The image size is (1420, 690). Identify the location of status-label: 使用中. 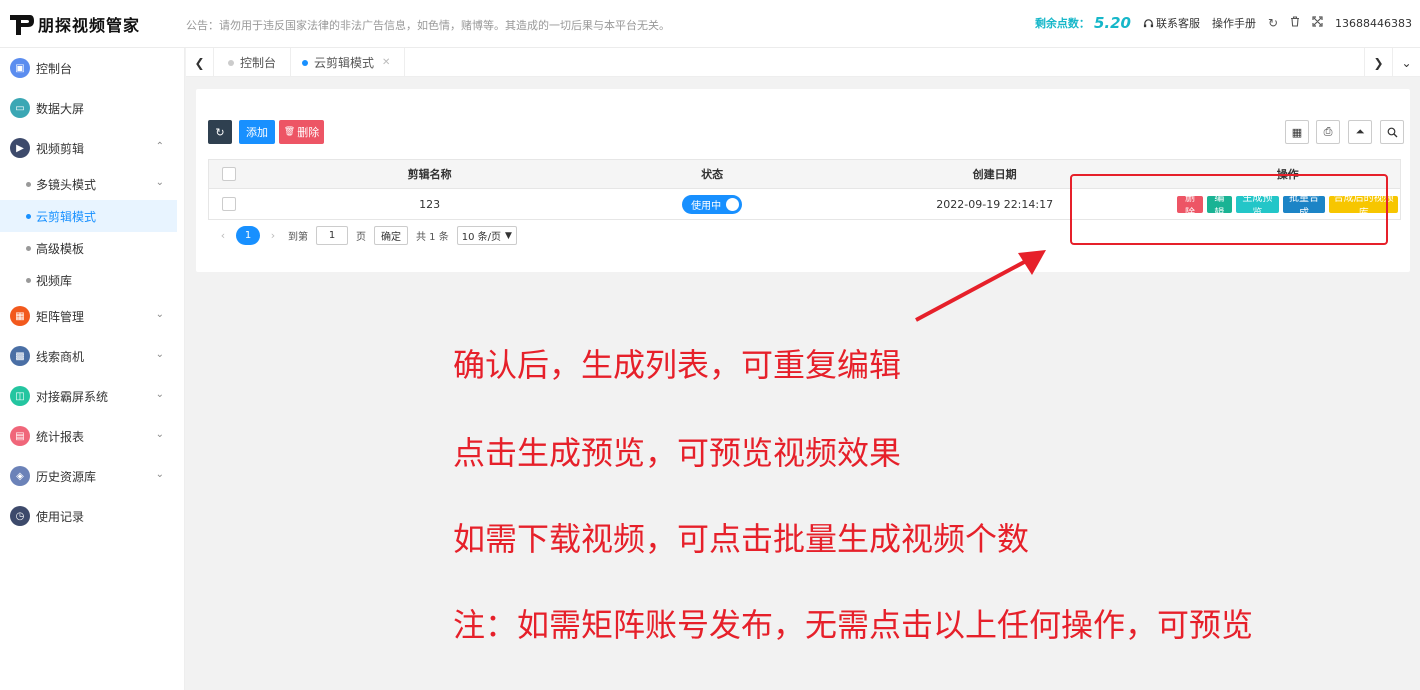
(706, 206).